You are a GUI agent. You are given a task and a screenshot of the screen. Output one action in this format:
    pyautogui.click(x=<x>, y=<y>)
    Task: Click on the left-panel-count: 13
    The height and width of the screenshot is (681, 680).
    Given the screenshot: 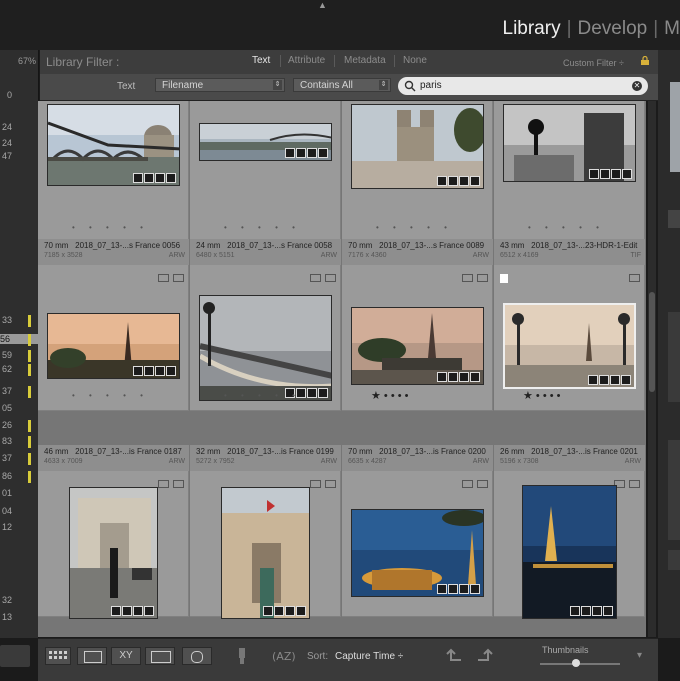 What is the action you would take?
    pyautogui.click(x=6, y=617)
    